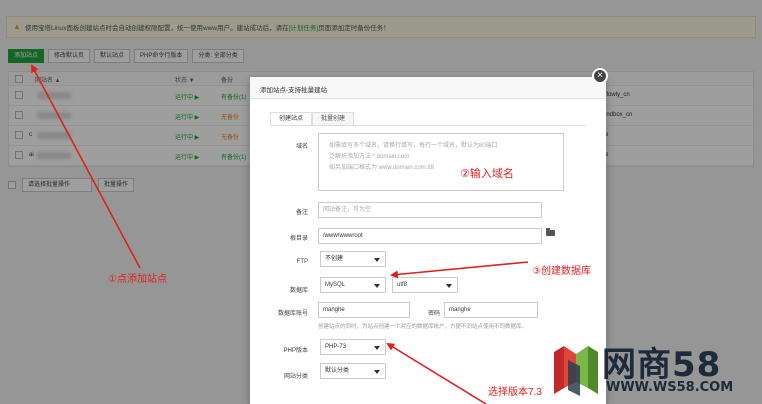  What do you see at coordinates (436, 373) in the screenshot?
I see `arrow-to-php-version` at bounding box center [436, 373].